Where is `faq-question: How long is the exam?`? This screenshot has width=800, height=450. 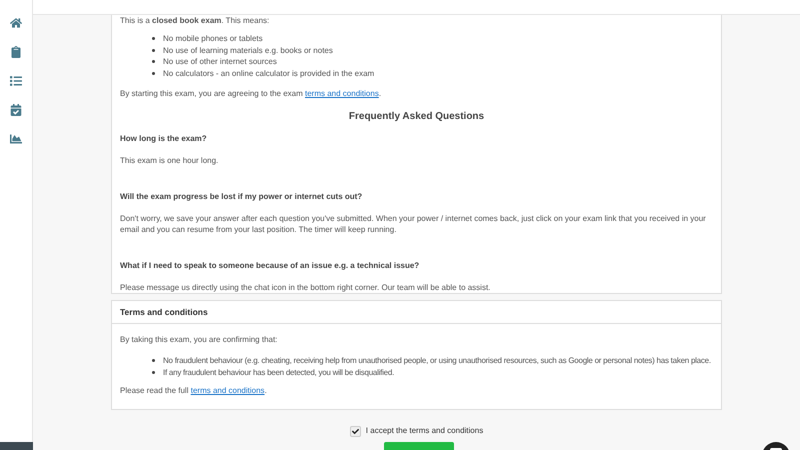
faq-question: How long is the exam? is located at coordinates (164, 139).